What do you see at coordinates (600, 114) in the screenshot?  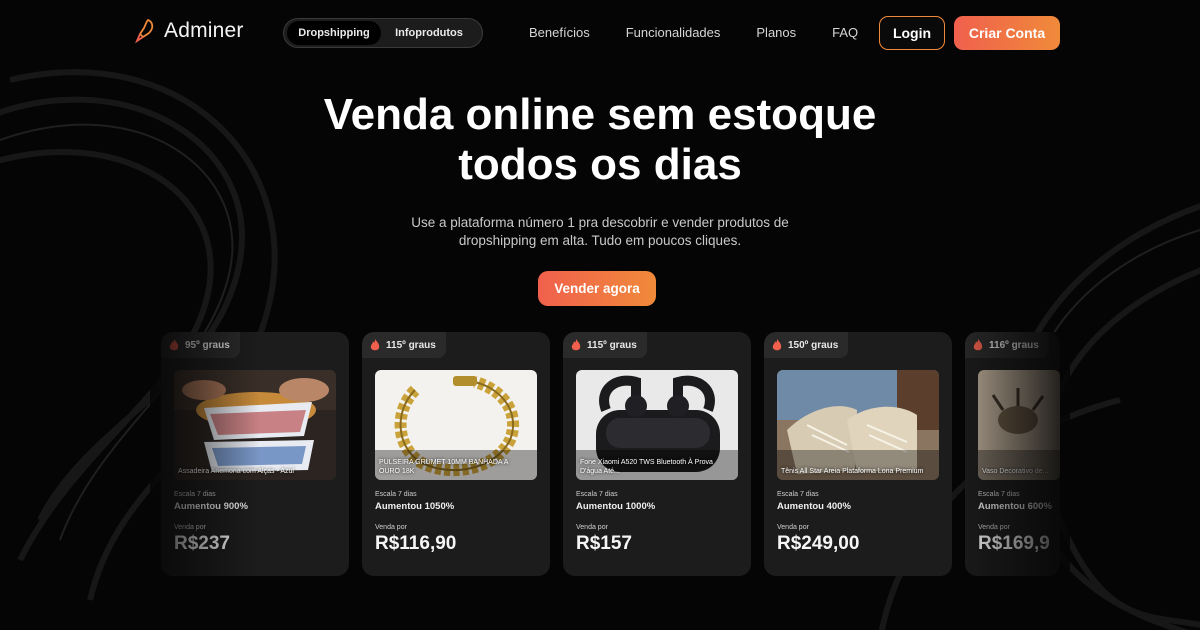 I see `hero-title-line-1: Venda online sem estoque` at bounding box center [600, 114].